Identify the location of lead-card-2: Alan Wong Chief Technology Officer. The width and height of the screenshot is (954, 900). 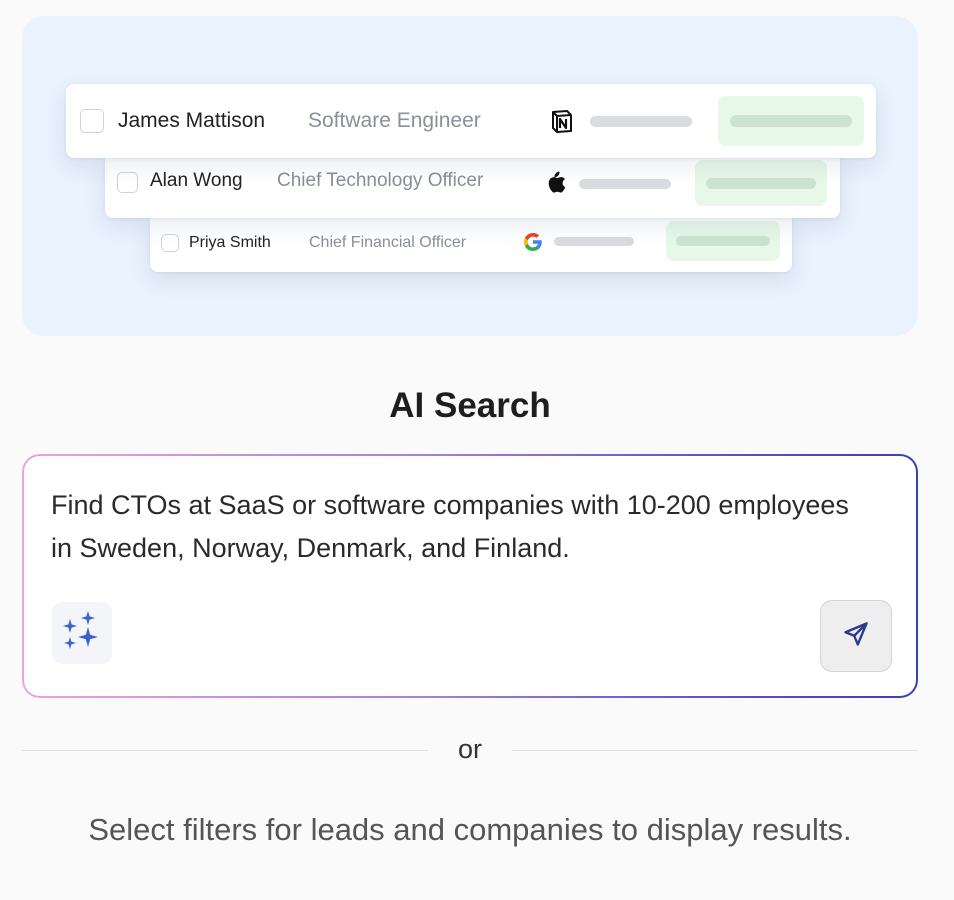
(472, 184).